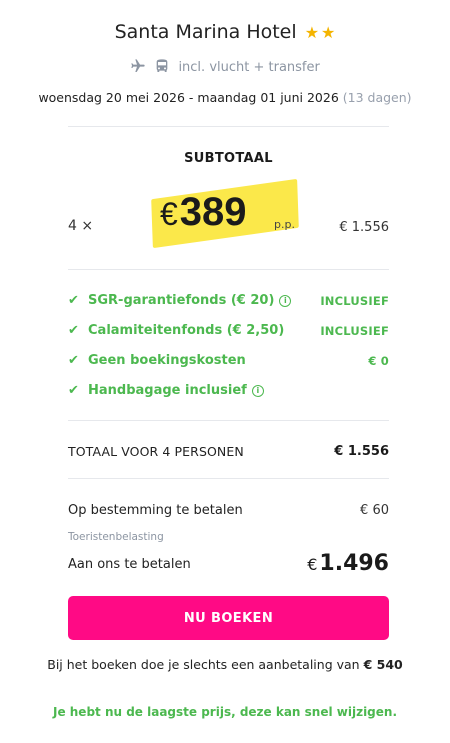  What do you see at coordinates (129, 564) in the screenshot?
I see `pay-us-label: Aan ons te betalen` at bounding box center [129, 564].